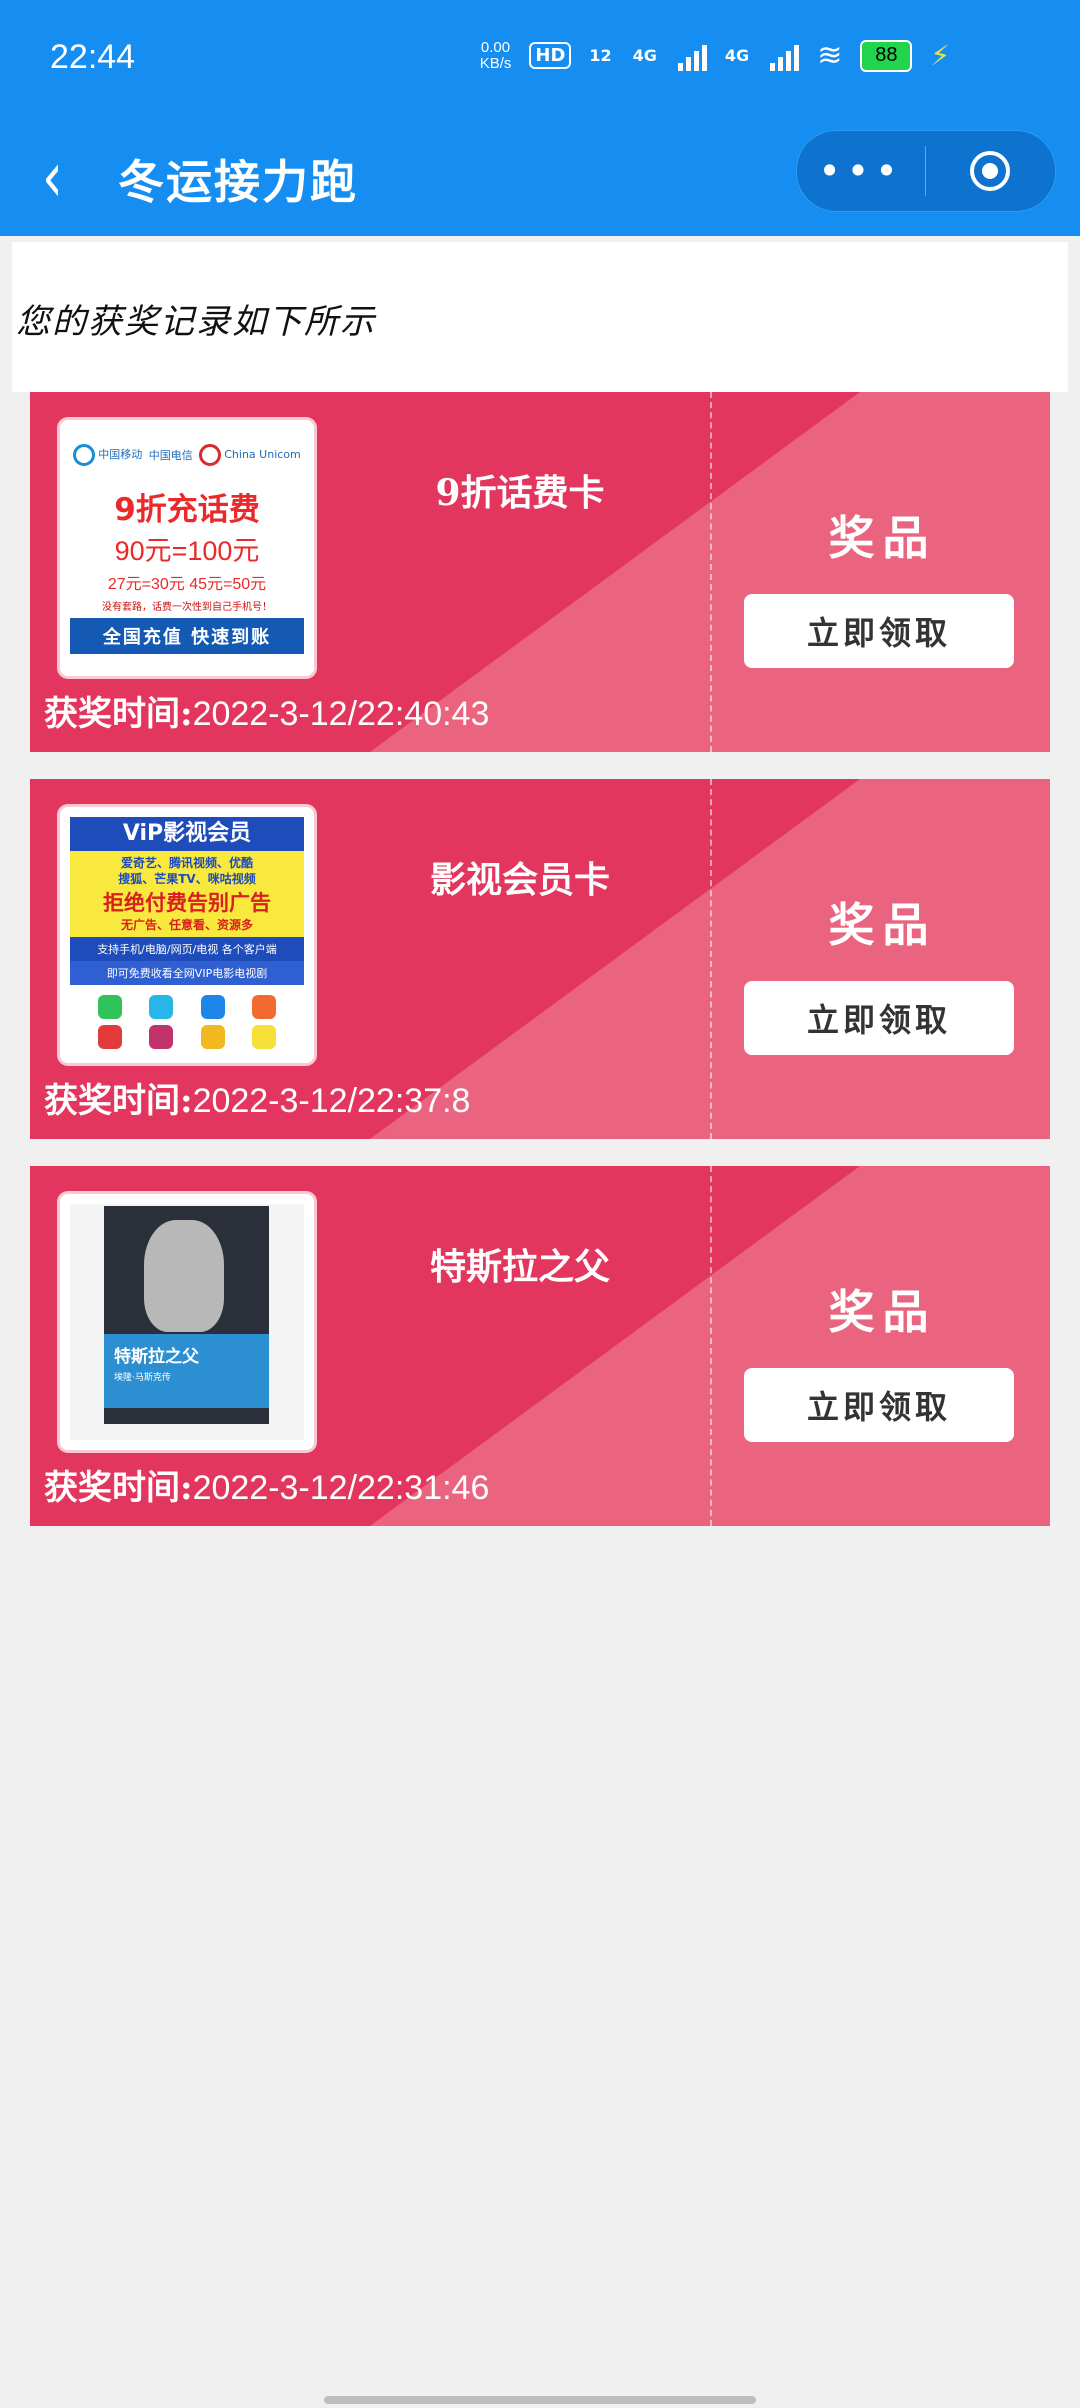 The height and width of the screenshot is (2408, 1080). I want to click on hd-icon: HD, so click(550, 55).